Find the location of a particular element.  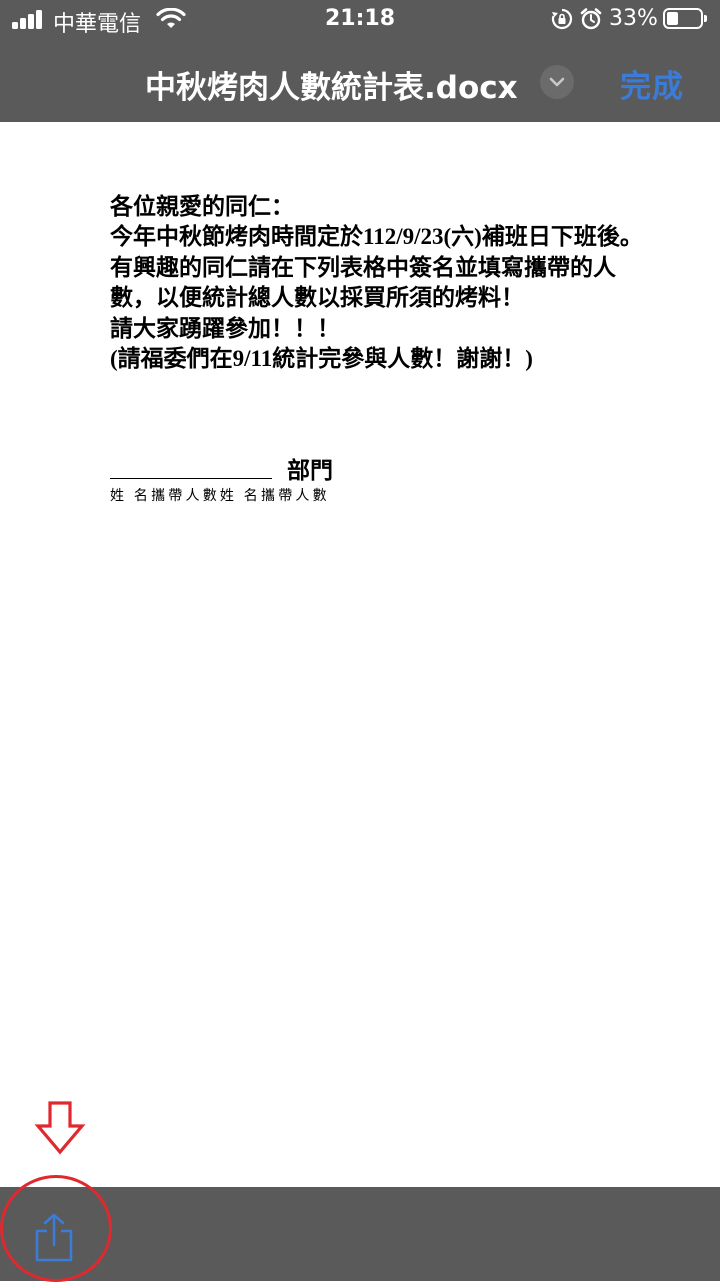

alarm-icon is located at coordinates (591, 19).